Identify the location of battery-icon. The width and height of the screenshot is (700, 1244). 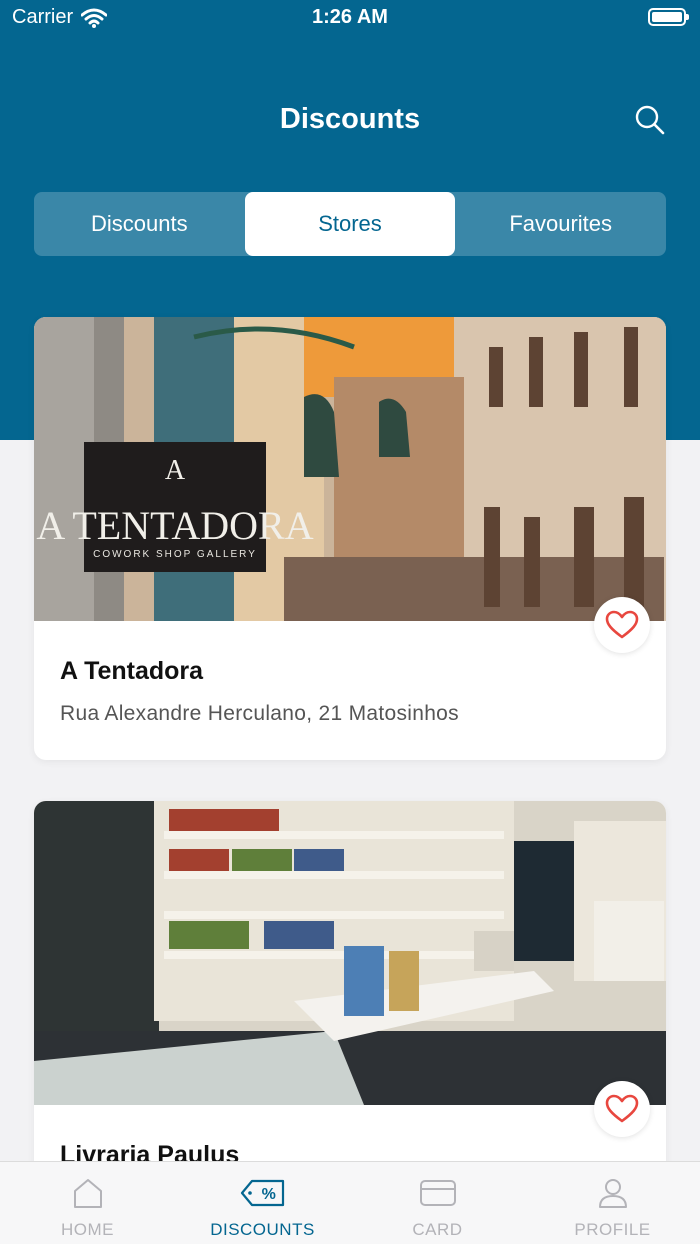
(668, 17).